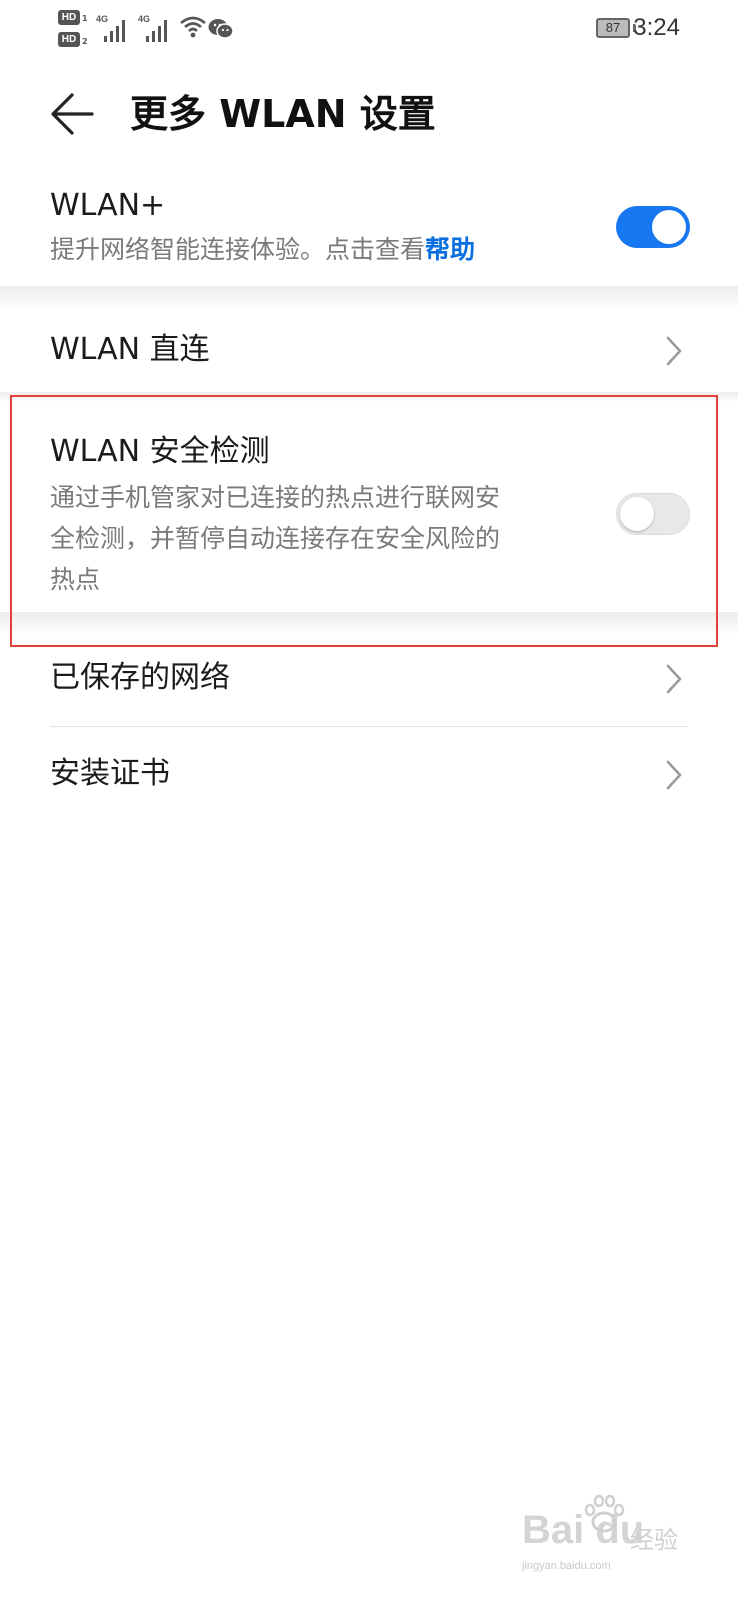 This screenshot has height=1600, width=738. I want to click on wlan-security-subtitle-line2: 全检测，并暂停自动连接存在安全风险的, so click(275, 538).